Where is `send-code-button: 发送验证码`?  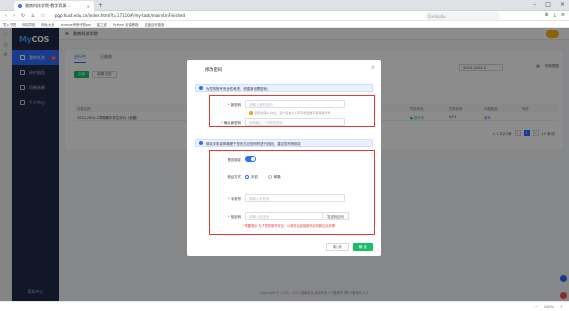 send-code-button: 发送验证码 is located at coordinates (336, 216).